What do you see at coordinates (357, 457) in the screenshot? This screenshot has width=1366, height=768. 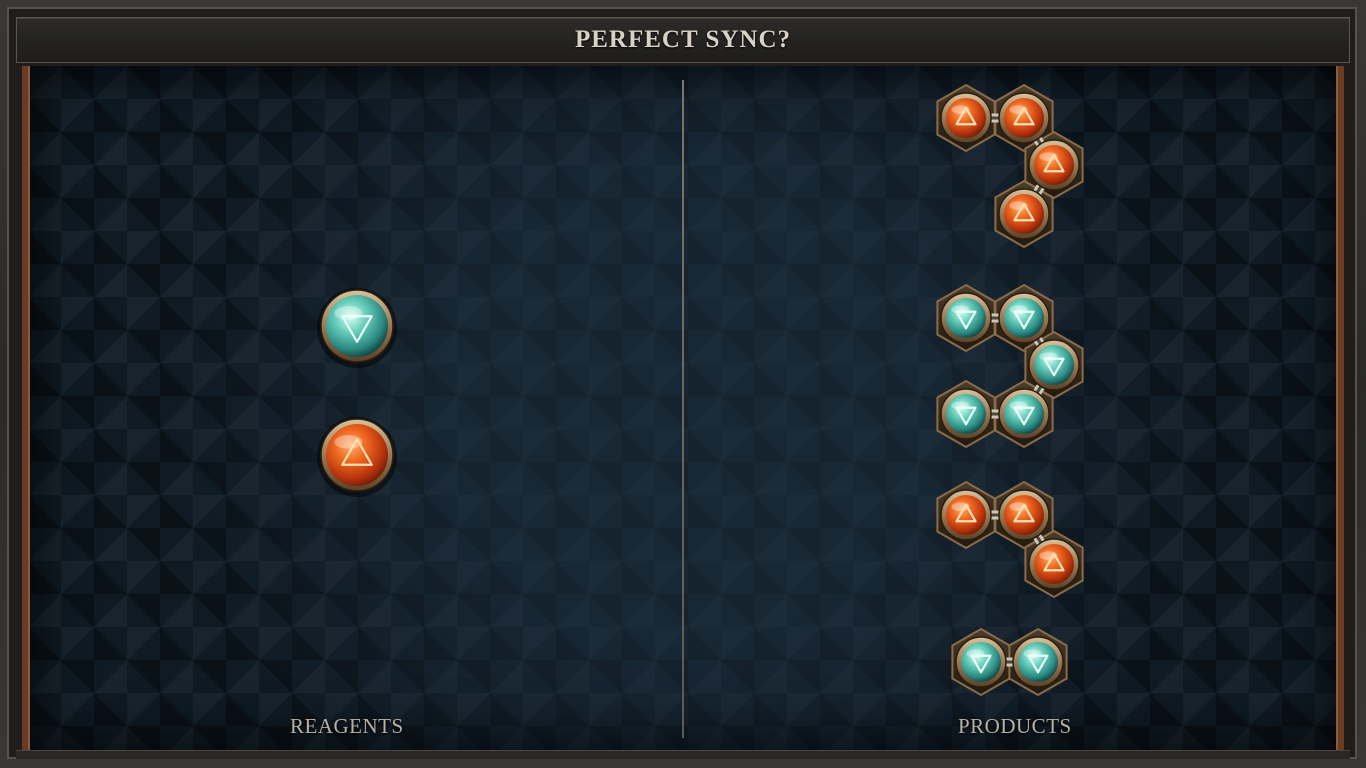 I see `reagent-fire` at bounding box center [357, 457].